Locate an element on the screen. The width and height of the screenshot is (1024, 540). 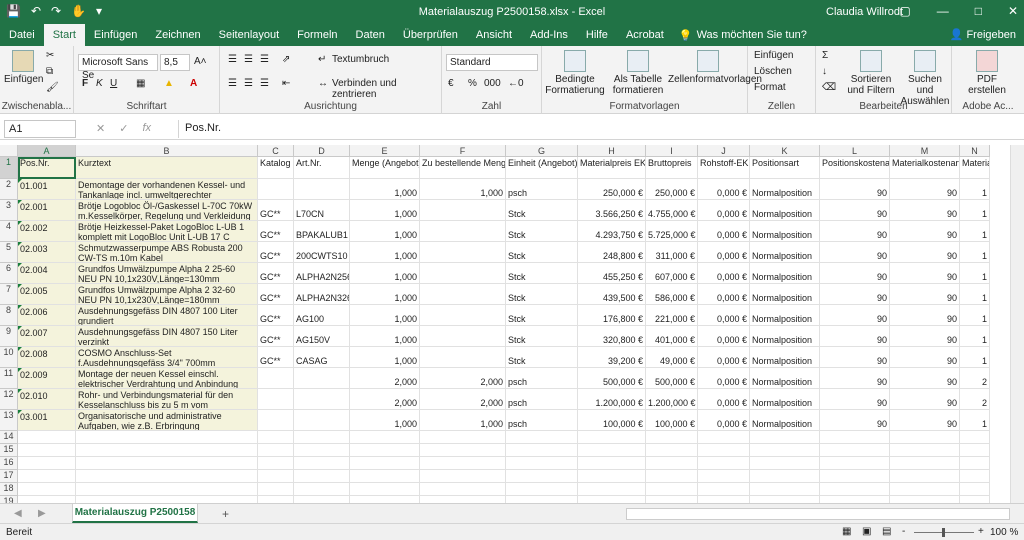
table-cell: 4.293,750 € is located at coordinates (612, 231).